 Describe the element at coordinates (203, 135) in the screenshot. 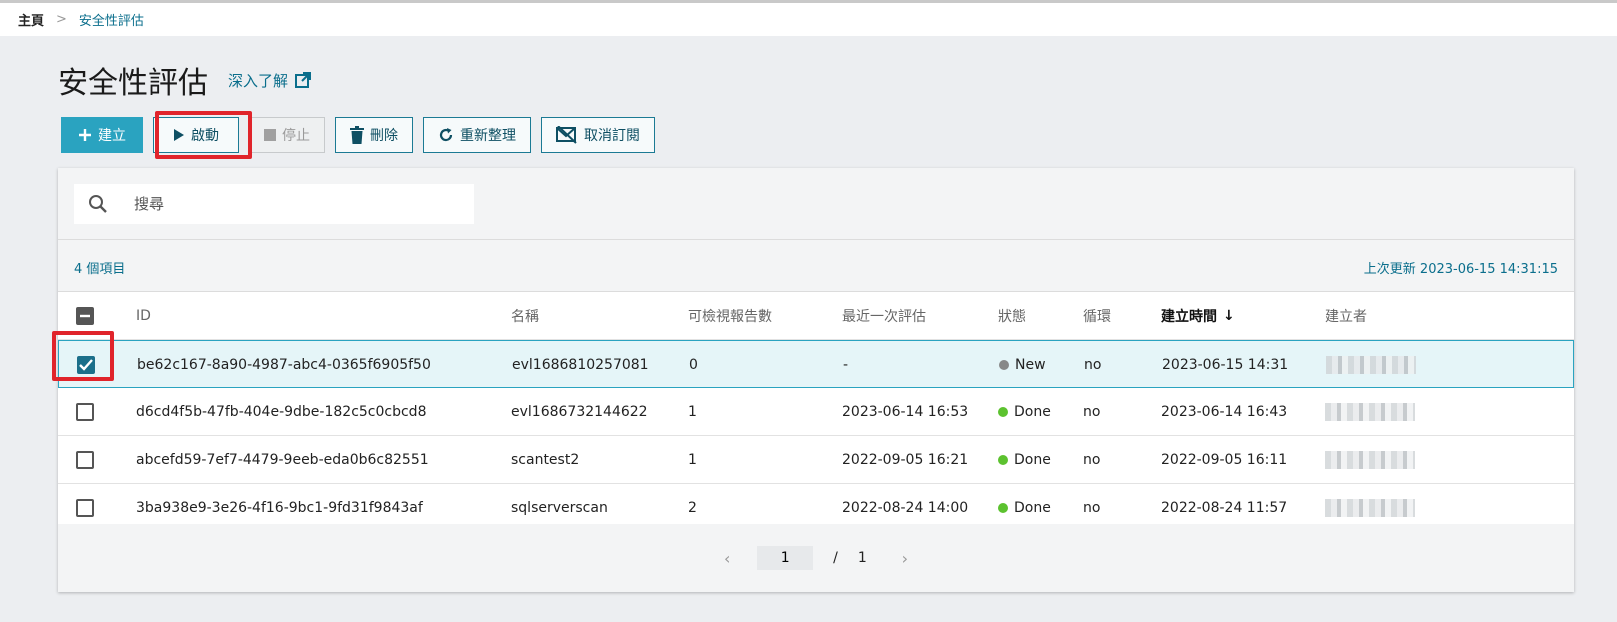

I see `start-button-highlight` at that location.